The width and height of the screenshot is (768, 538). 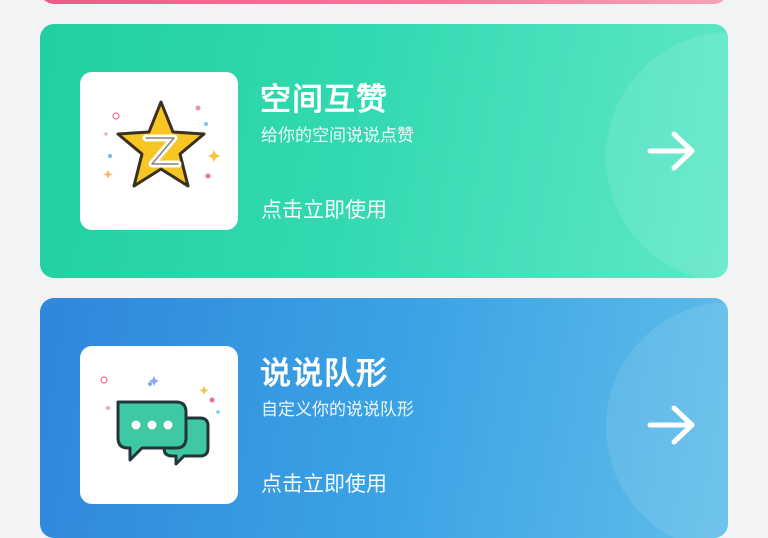 What do you see at coordinates (337, 136) in the screenshot?
I see `card-subtitle: 给你的空间说说点赞` at bounding box center [337, 136].